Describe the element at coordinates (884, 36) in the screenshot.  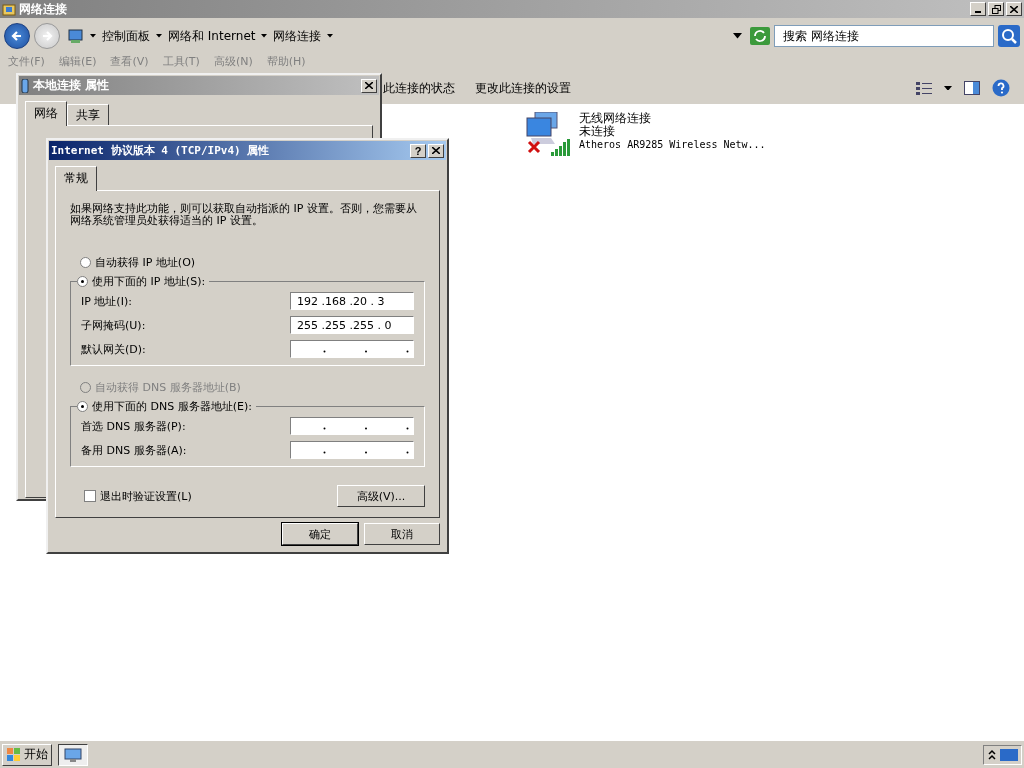
I see `search-field: 搜索 网络连接` at that location.